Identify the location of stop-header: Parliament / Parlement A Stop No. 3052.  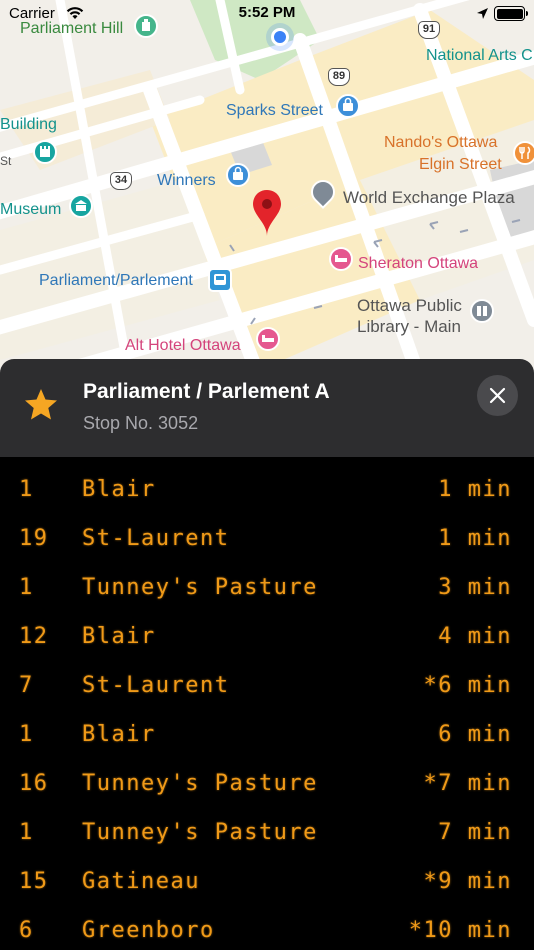
(267, 408).